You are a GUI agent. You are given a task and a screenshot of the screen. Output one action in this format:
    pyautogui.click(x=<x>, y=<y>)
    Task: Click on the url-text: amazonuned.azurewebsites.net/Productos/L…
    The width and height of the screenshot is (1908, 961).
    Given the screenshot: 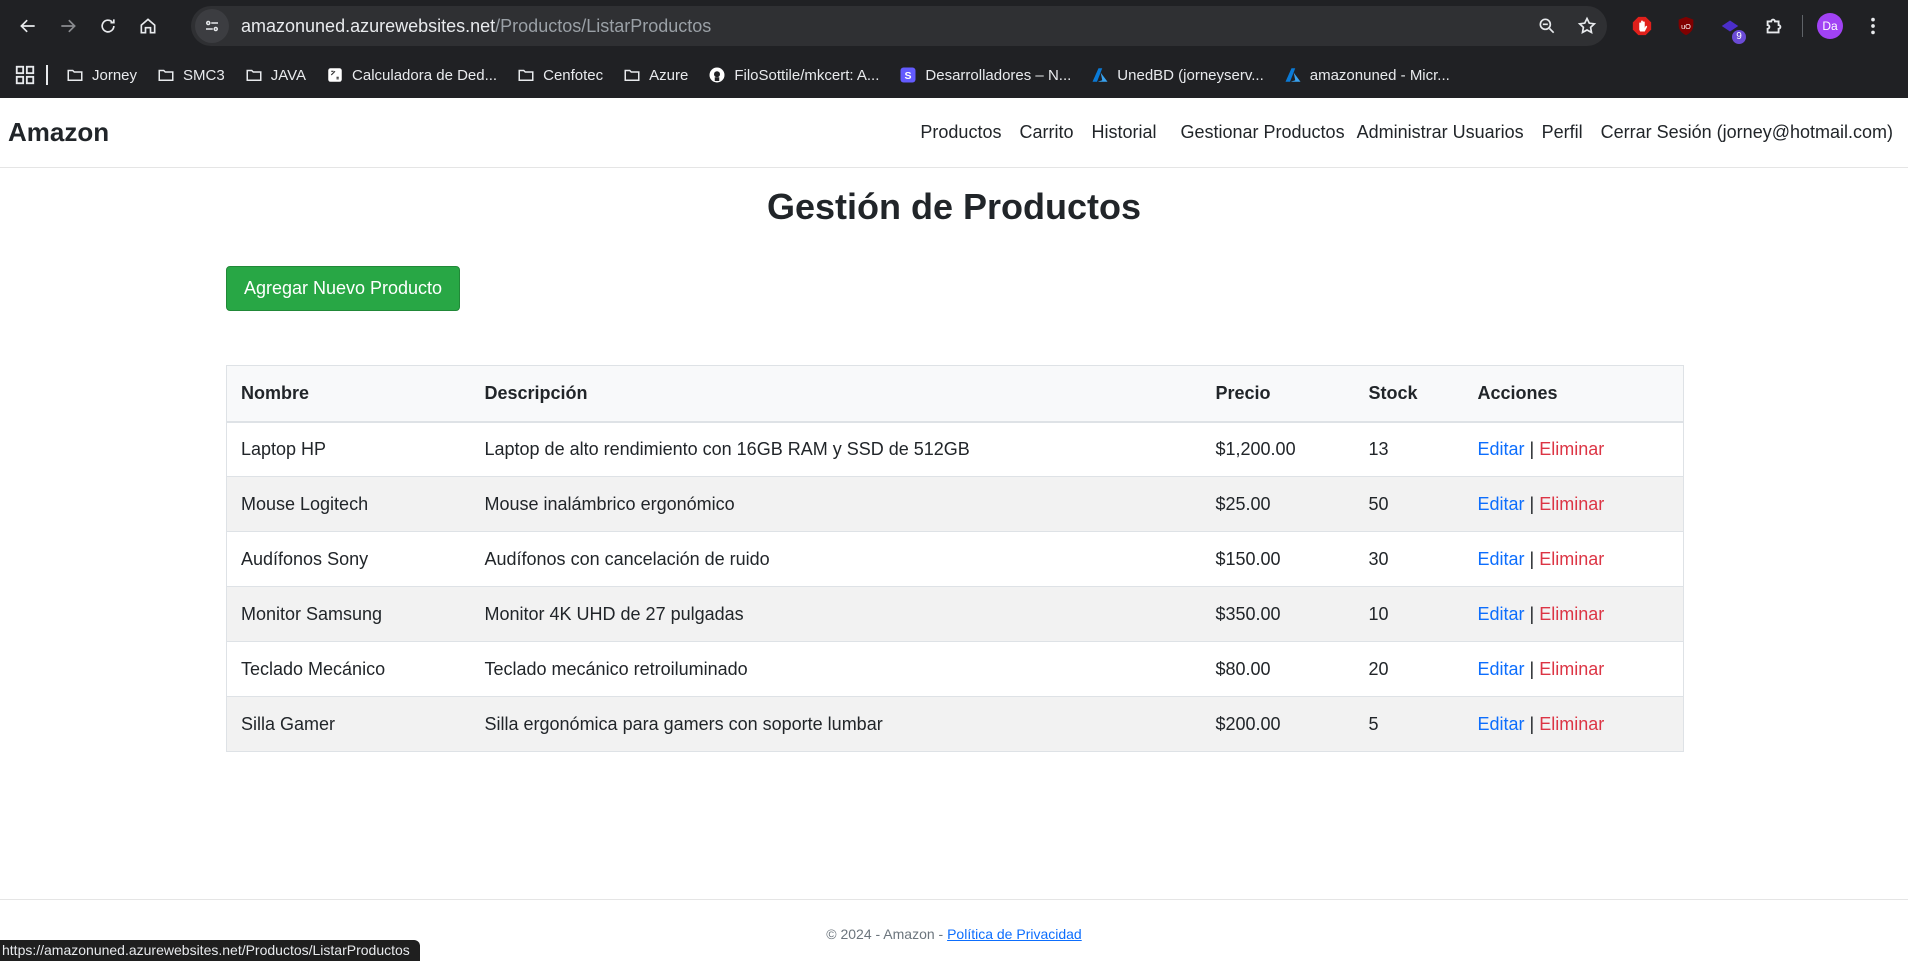 What is the action you would take?
    pyautogui.click(x=884, y=26)
    